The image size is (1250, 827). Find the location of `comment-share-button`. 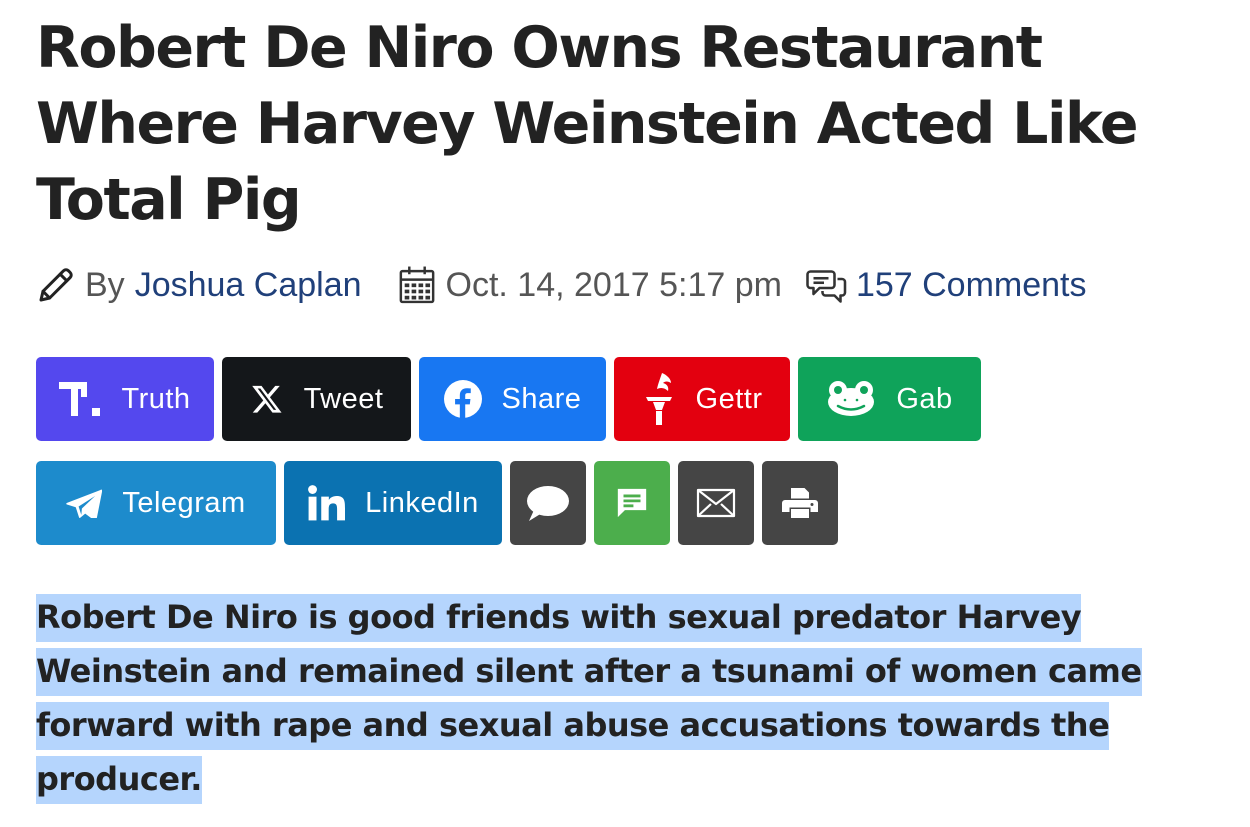

comment-share-button is located at coordinates (548, 503).